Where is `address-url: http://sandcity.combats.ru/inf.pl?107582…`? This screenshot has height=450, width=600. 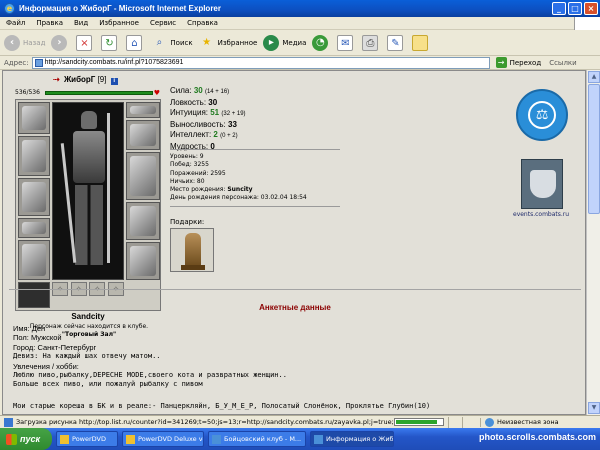 address-url: http://sandcity.combats.ru/inf.pl?107582… is located at coordinates (114, 62).